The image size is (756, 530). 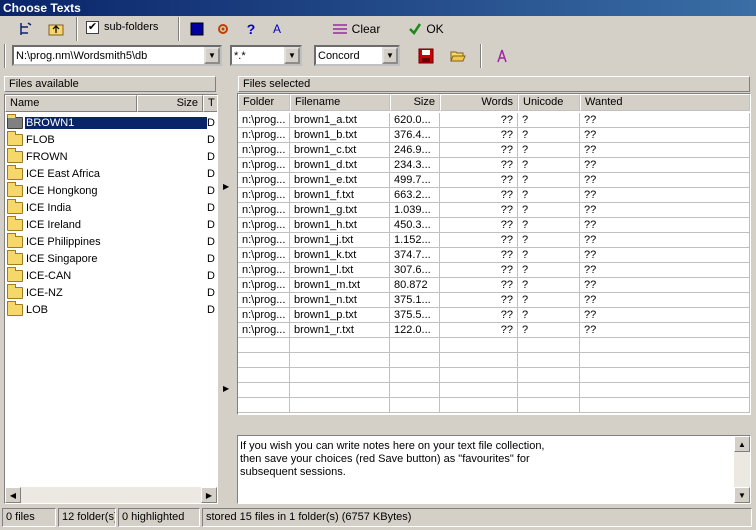 What do you see at coordinates (13, 495) in the screenshot?
I see `scroll-left-icon: ◀` at bounding box center [13, 495].